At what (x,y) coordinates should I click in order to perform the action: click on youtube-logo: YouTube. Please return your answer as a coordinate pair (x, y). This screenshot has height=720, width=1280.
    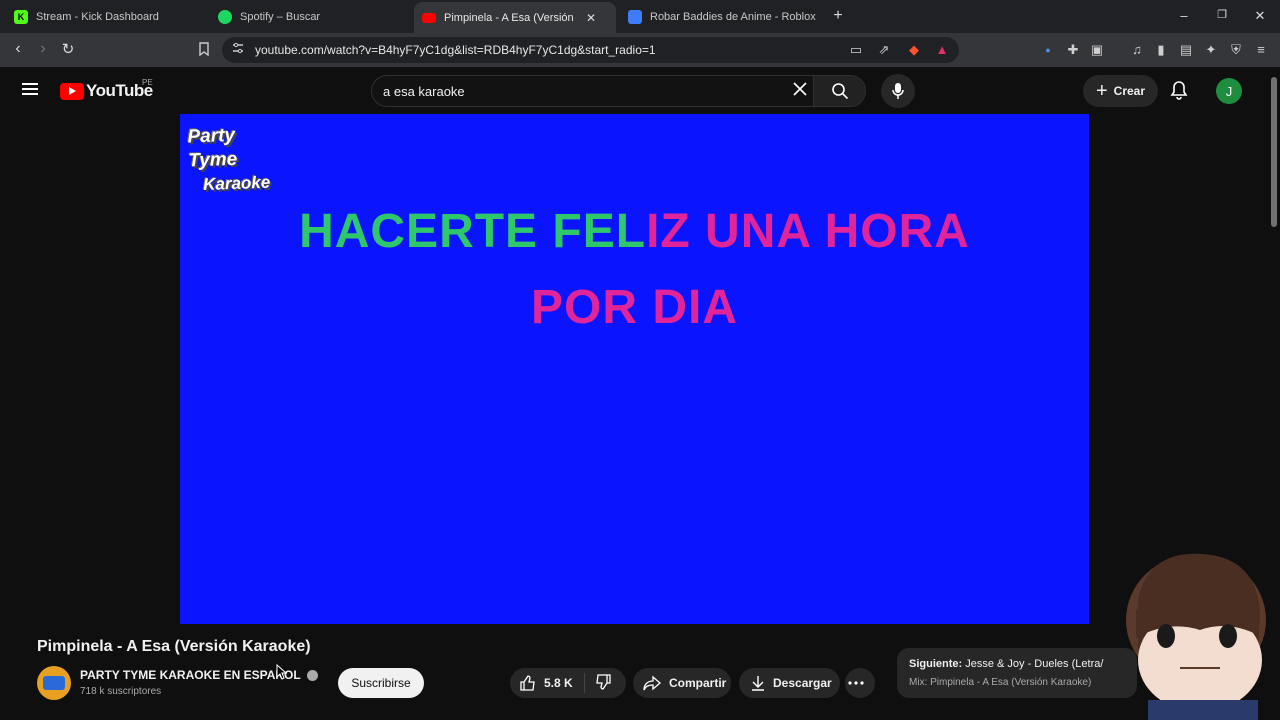
    Looking at the image, I should click on (106, 91).